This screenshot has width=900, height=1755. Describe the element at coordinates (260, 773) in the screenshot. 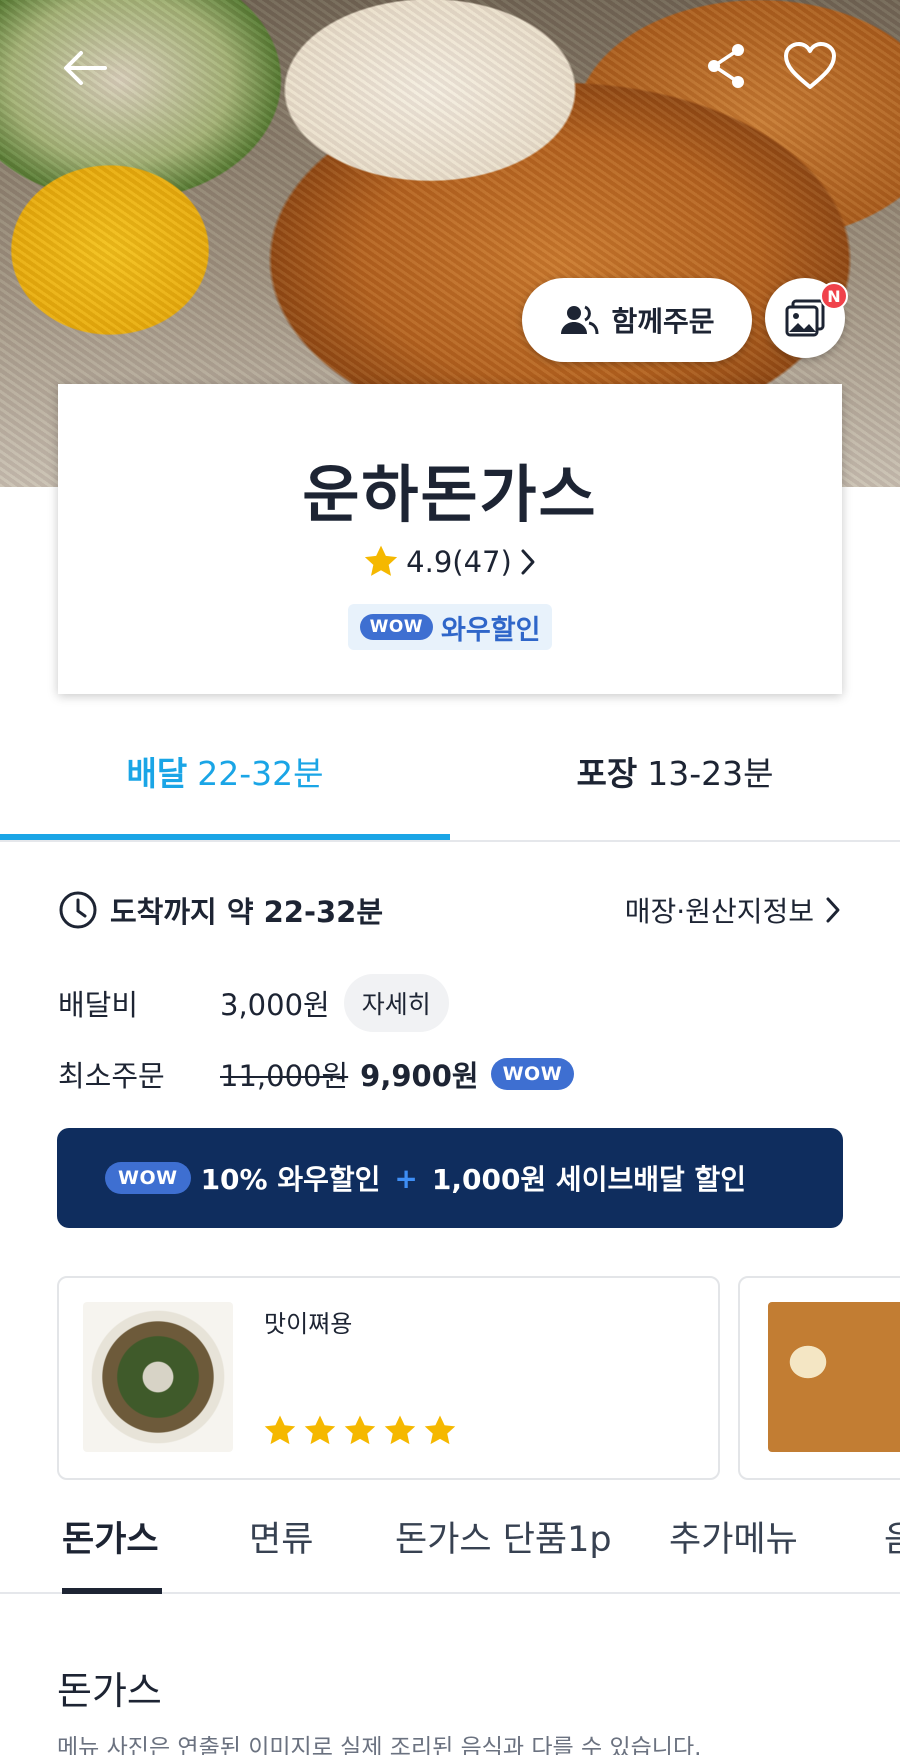

I see `tab-delivery-time: 22-32분` at that location.